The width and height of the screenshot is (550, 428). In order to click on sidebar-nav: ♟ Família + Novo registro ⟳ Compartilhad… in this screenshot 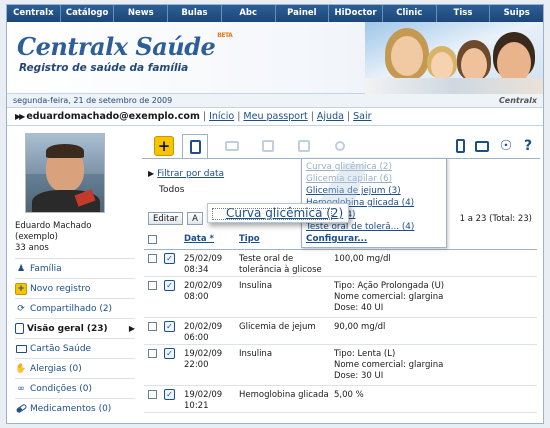, I will do `click(75, 338)`.